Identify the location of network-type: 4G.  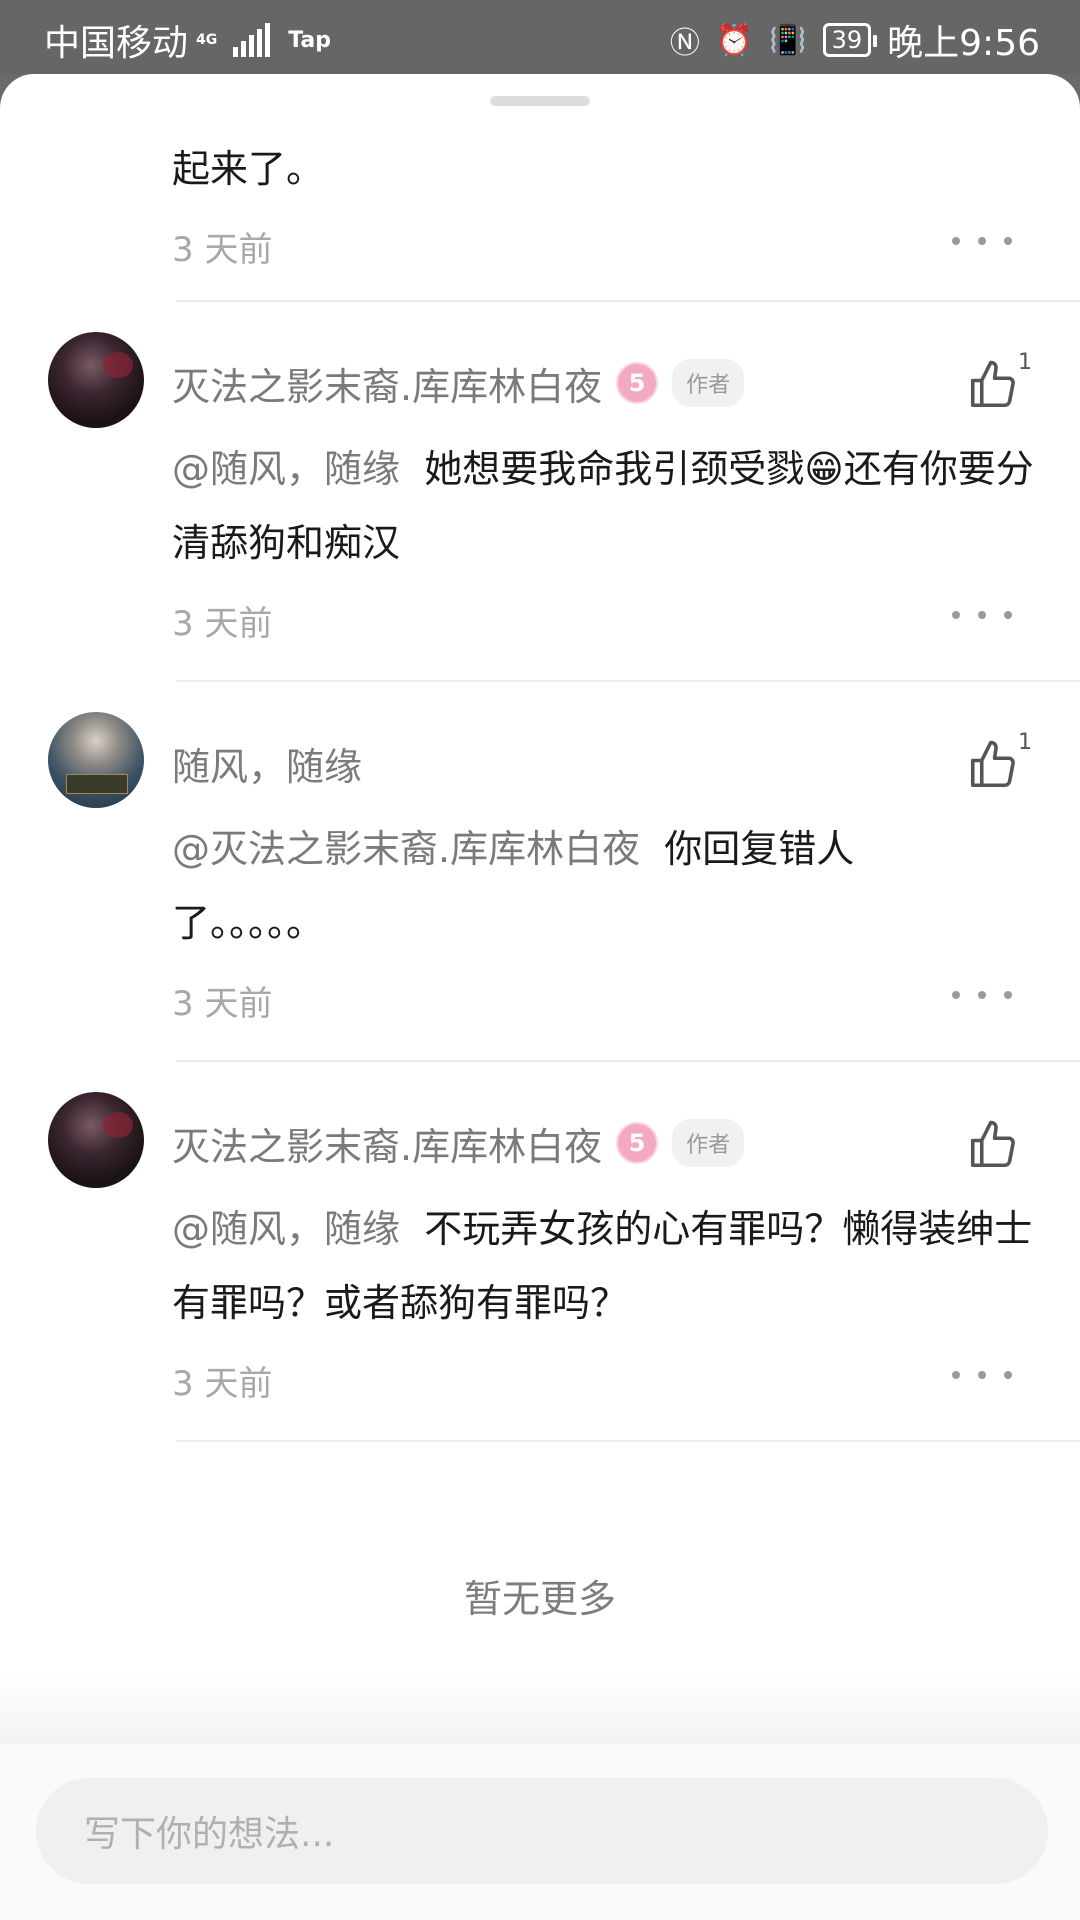
(207, 40).